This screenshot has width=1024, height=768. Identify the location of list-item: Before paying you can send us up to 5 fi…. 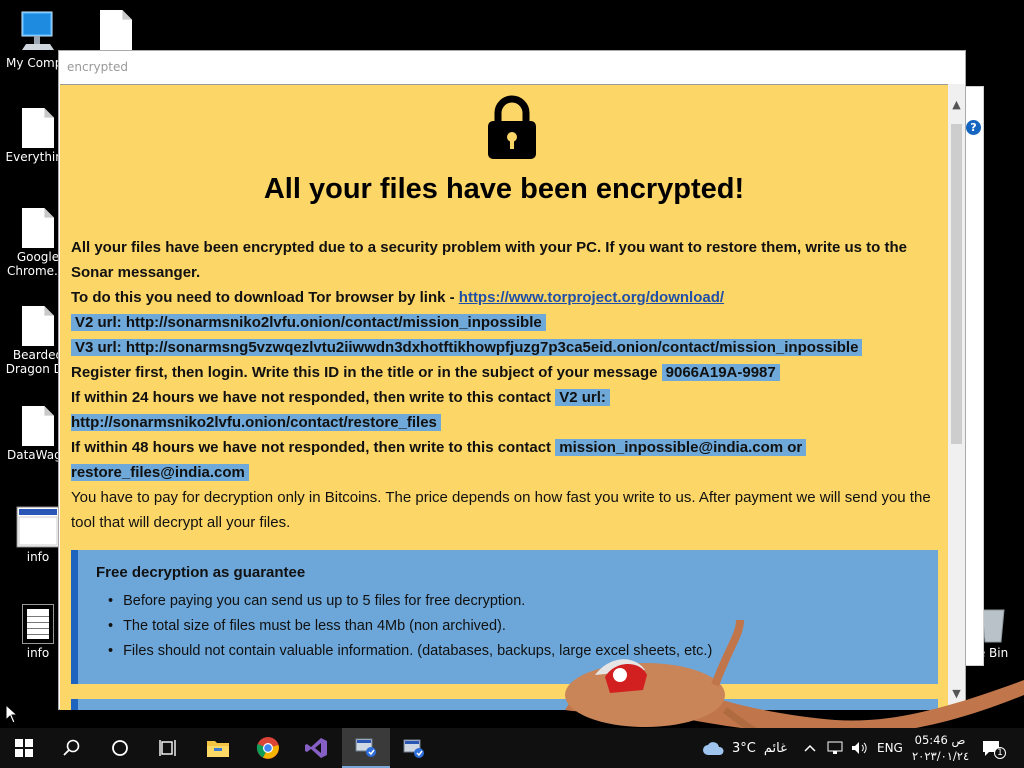
(514, 601).